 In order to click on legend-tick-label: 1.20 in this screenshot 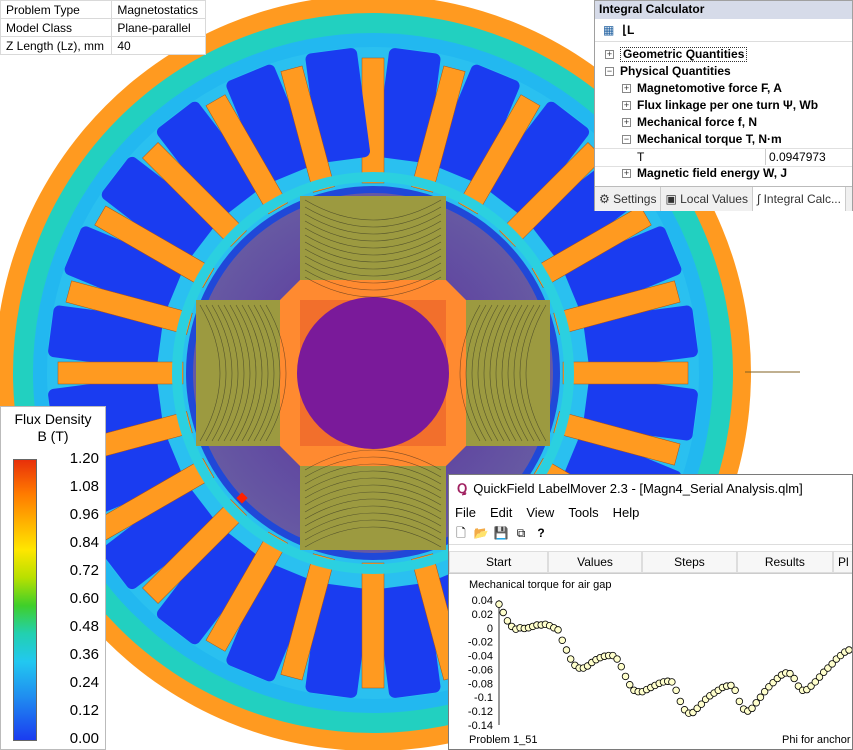, I will do `click(84, 458)`.